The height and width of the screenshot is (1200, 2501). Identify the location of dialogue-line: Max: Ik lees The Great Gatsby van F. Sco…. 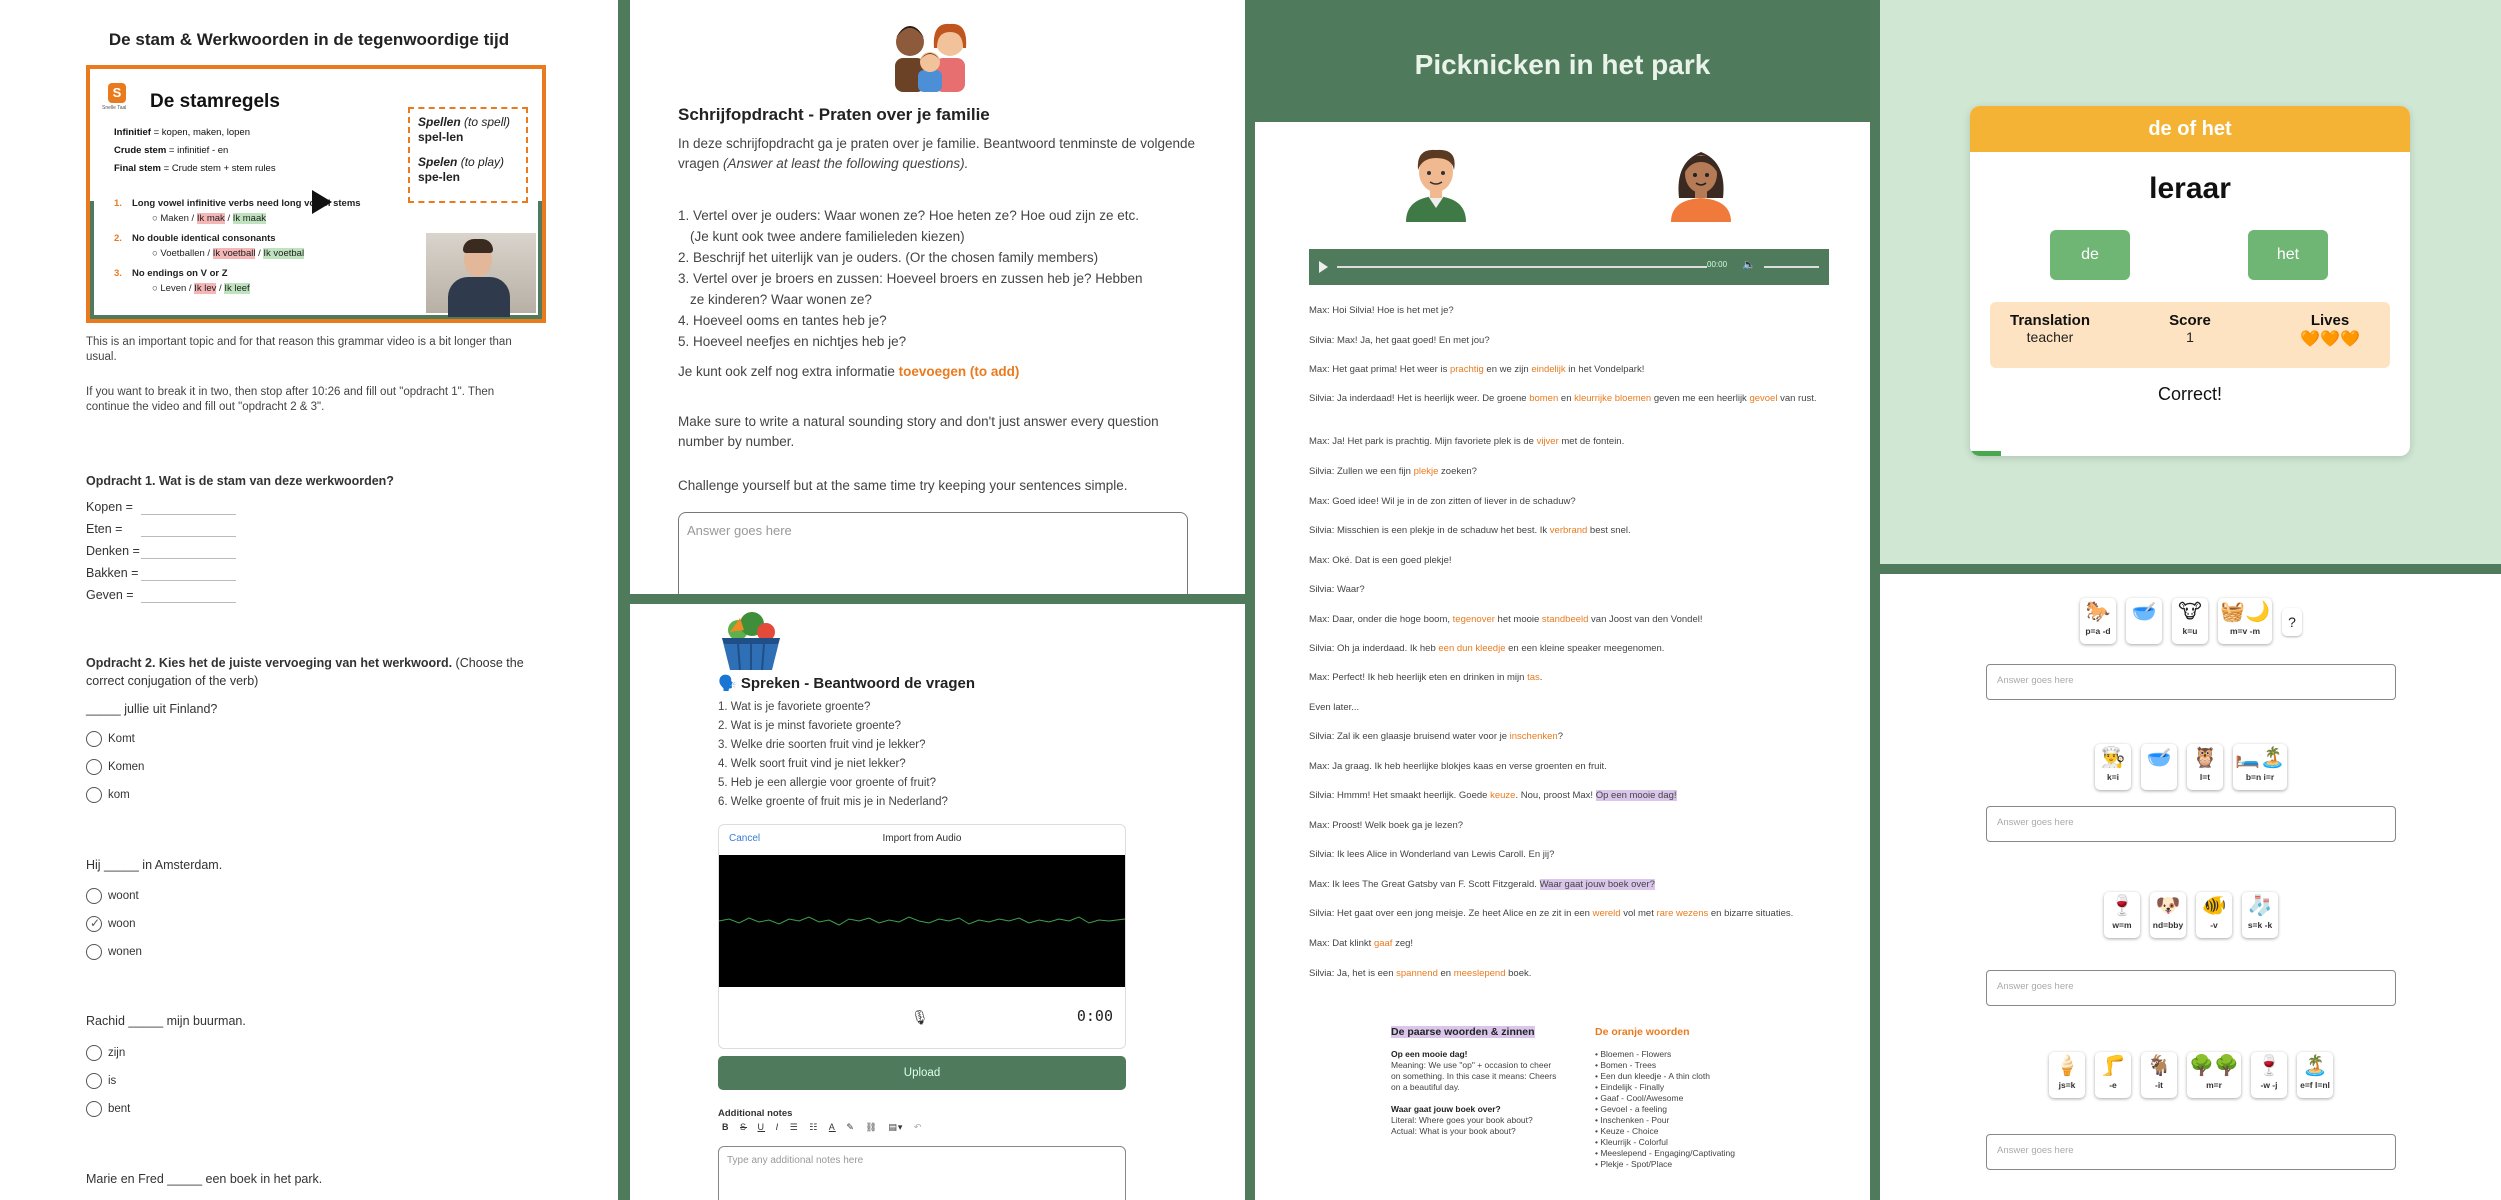
(1482, 884).